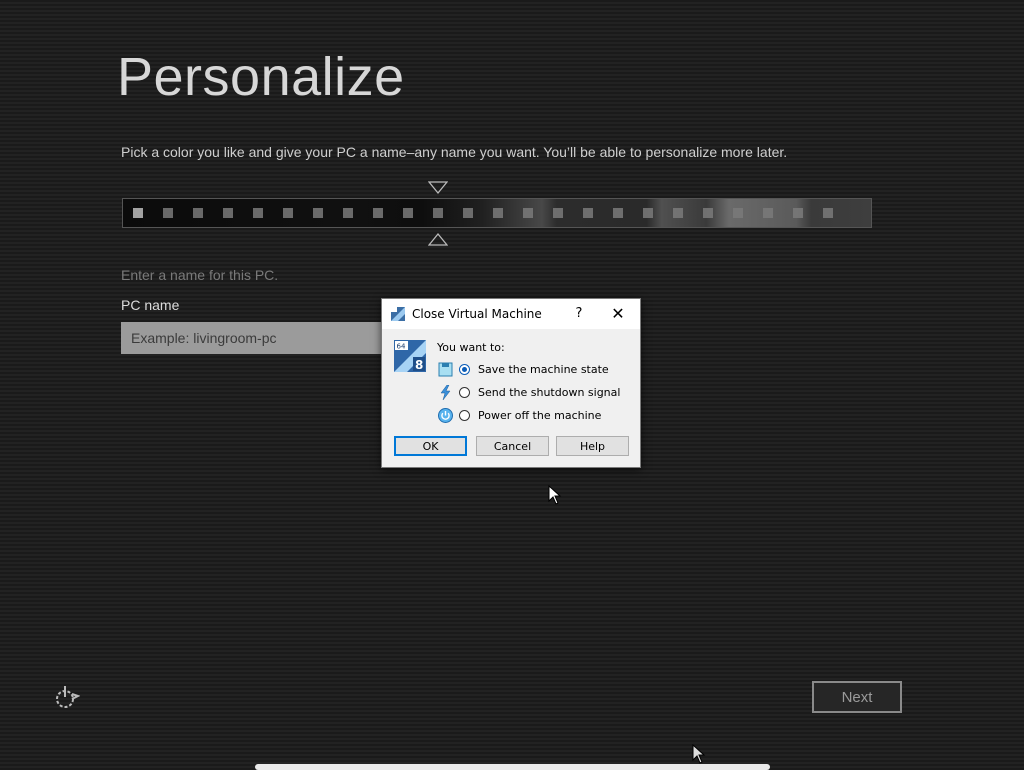 This screenshot has width=1024, height=770. Describe the element at coordinates (857, 697) in the screenshot. I see `next-button: Next` at that location.